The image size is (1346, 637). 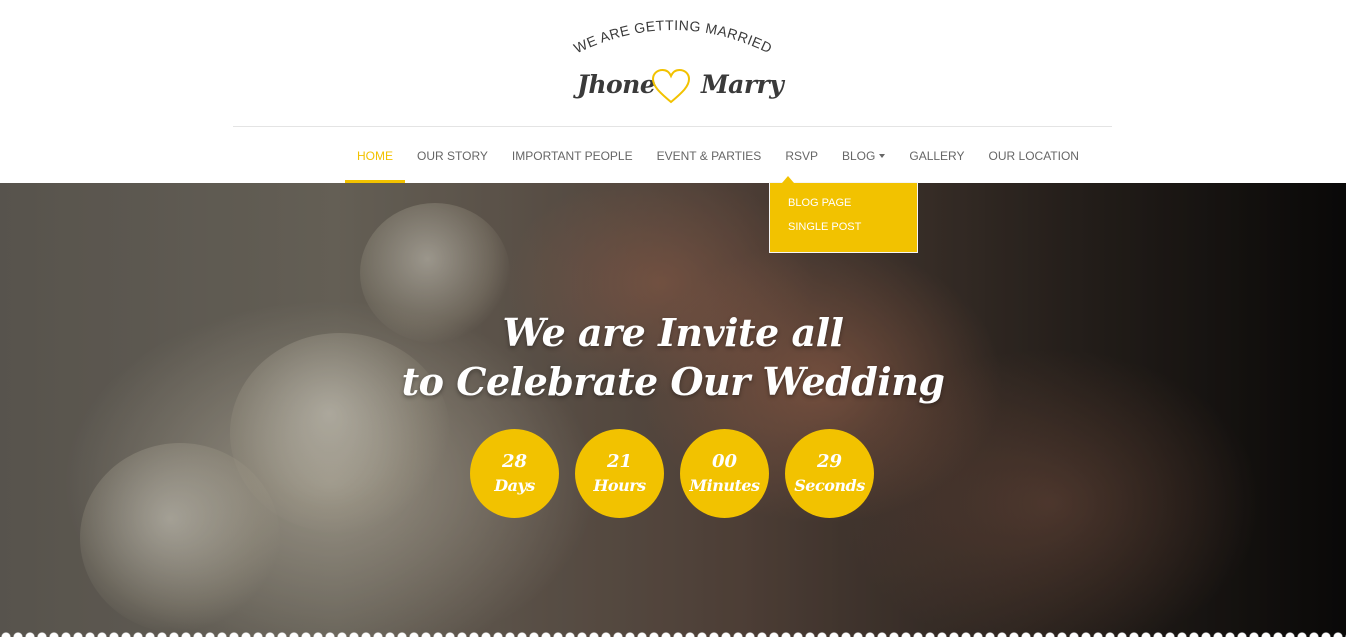 What do you see at coordinates (673, 381) in the screenshot?
I see `hero-headline-line2: to Celebrate Our Wedding` at bounding box center [673, 381].